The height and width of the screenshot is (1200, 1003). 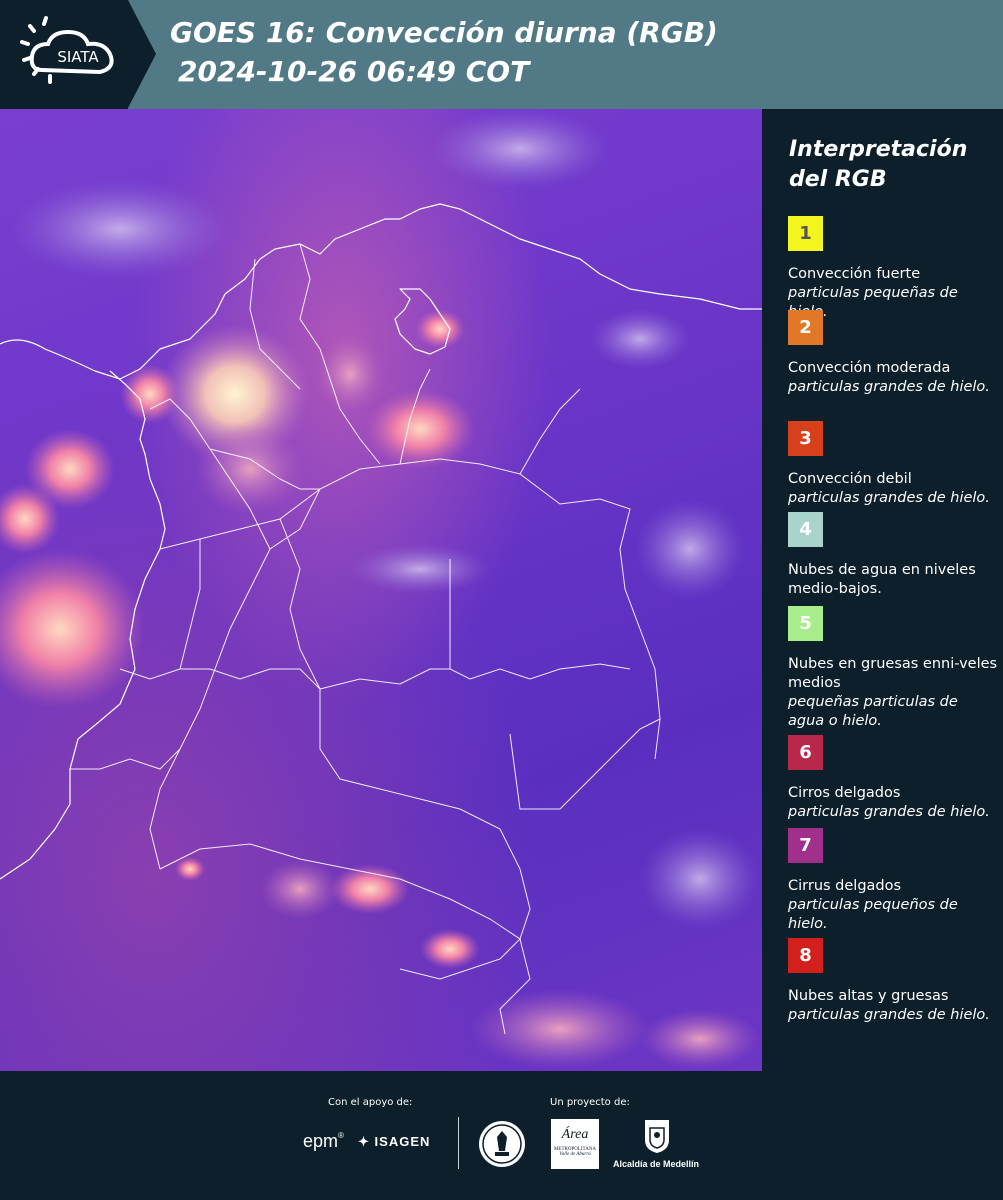 I want to click on medellin-university-seal-icon, so click(x=502, y=1144).